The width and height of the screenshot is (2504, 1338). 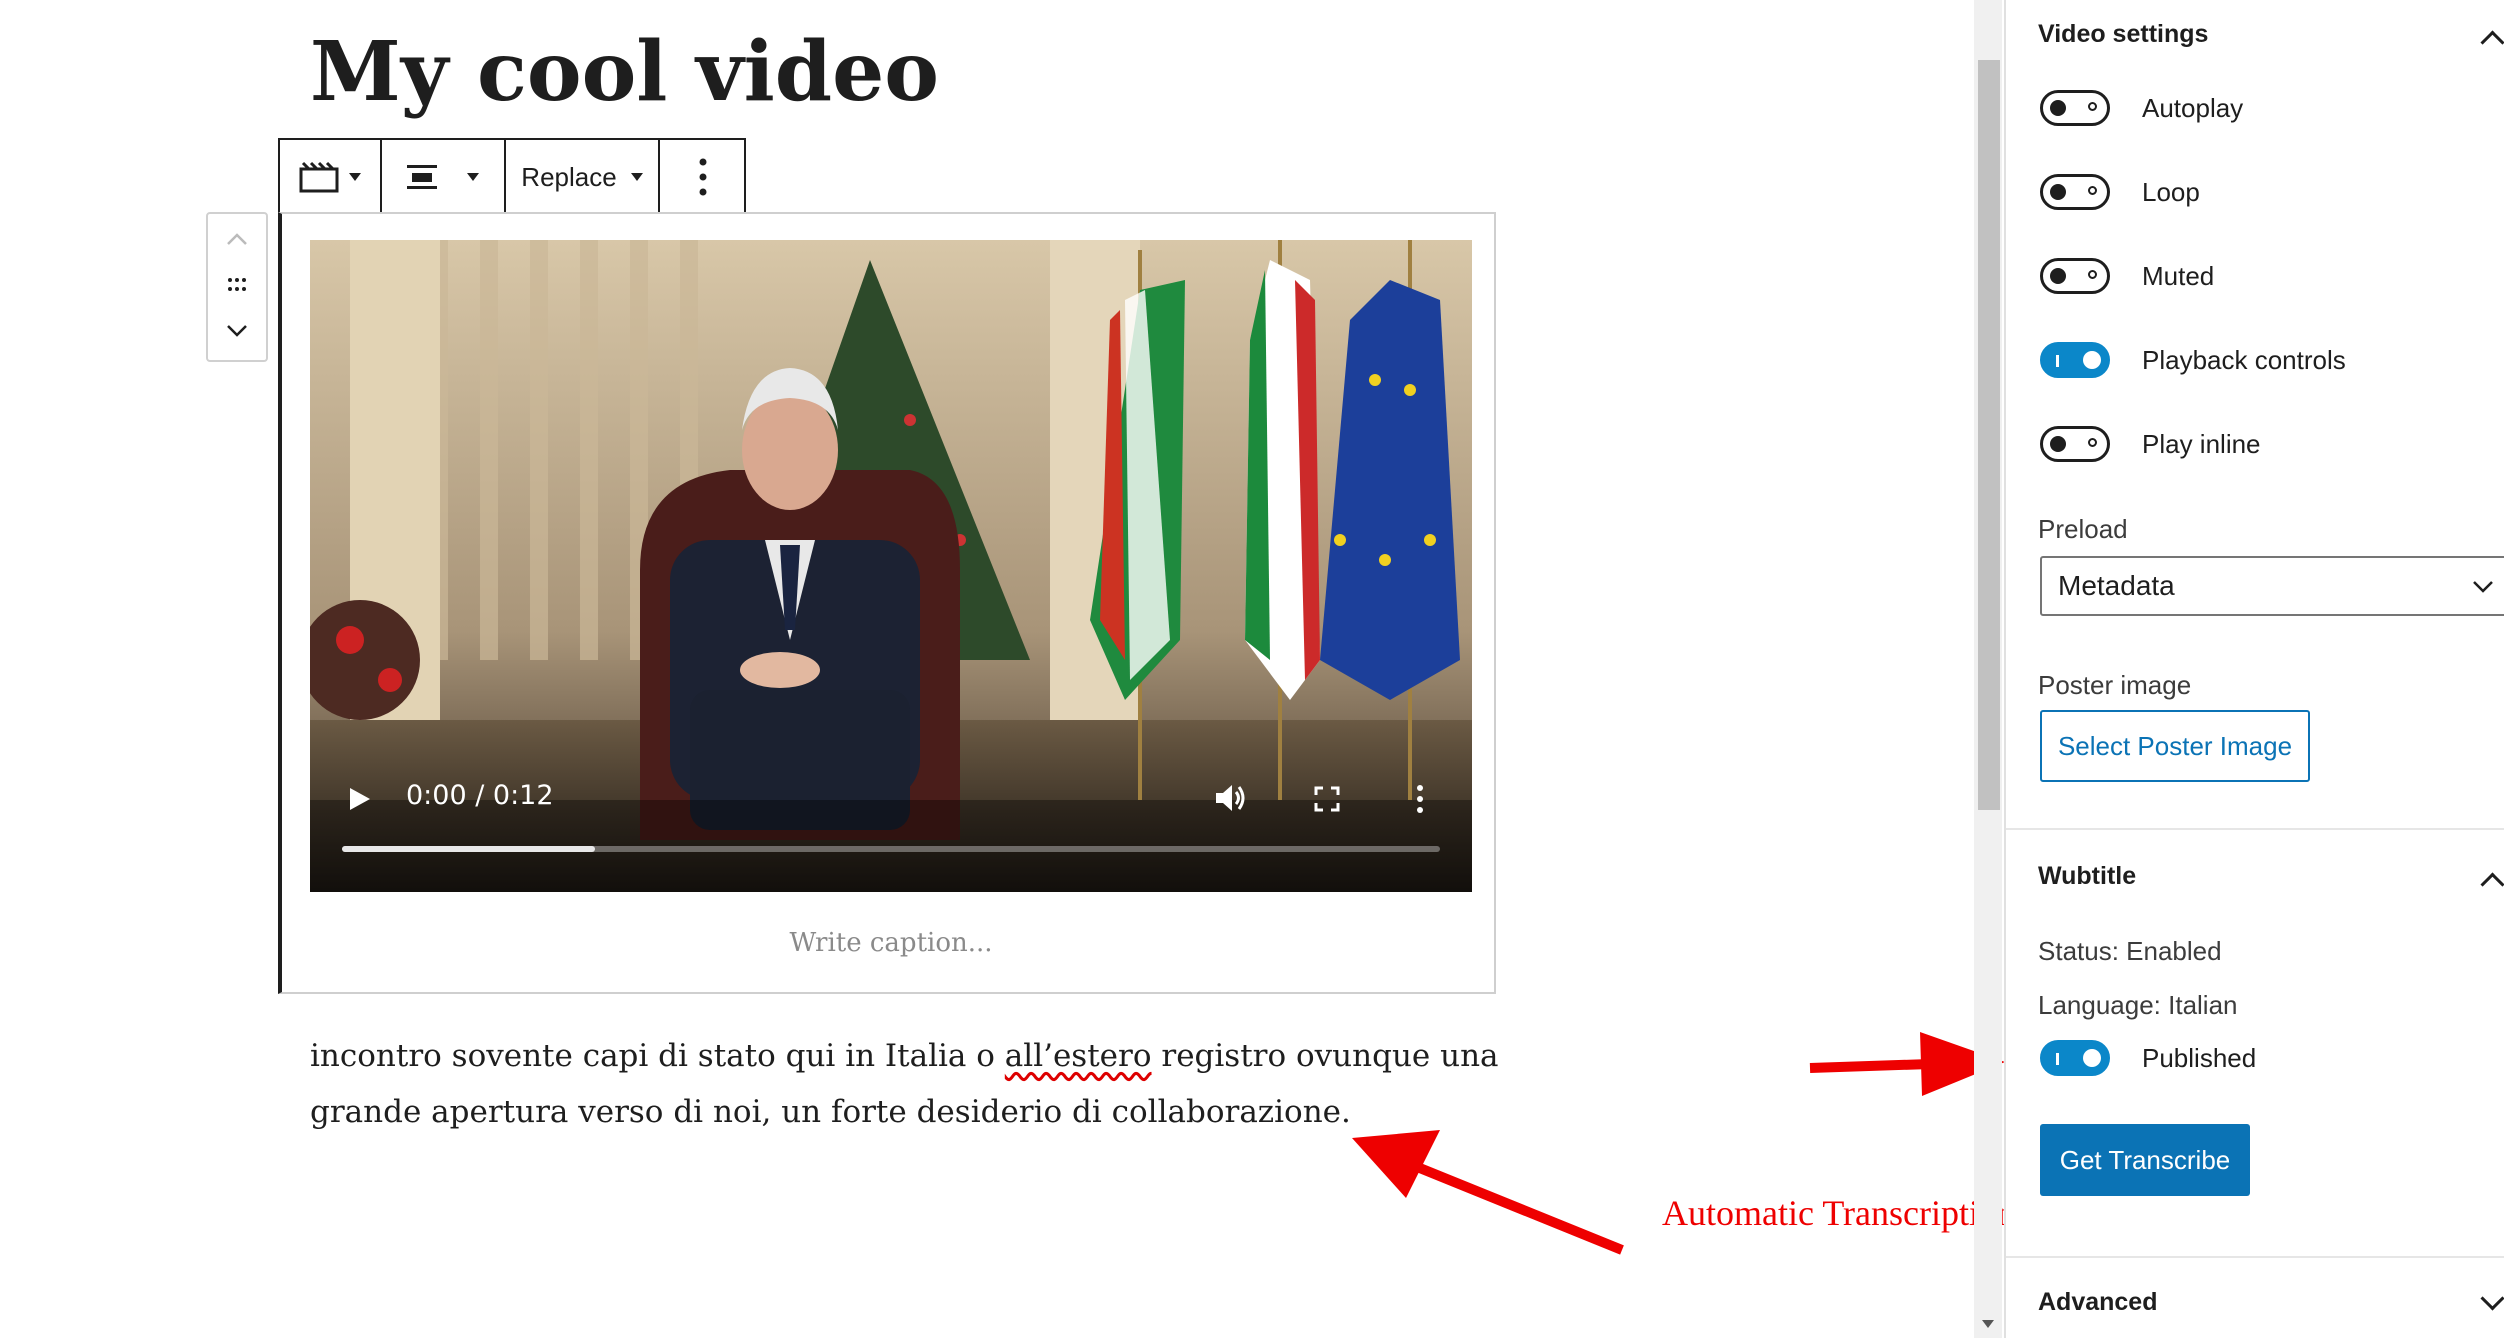 What do you see at coordinates (2097, 1302) in the screenshot?
I see `advanced-title: Advanced` at bounding box center [2097, 1302].